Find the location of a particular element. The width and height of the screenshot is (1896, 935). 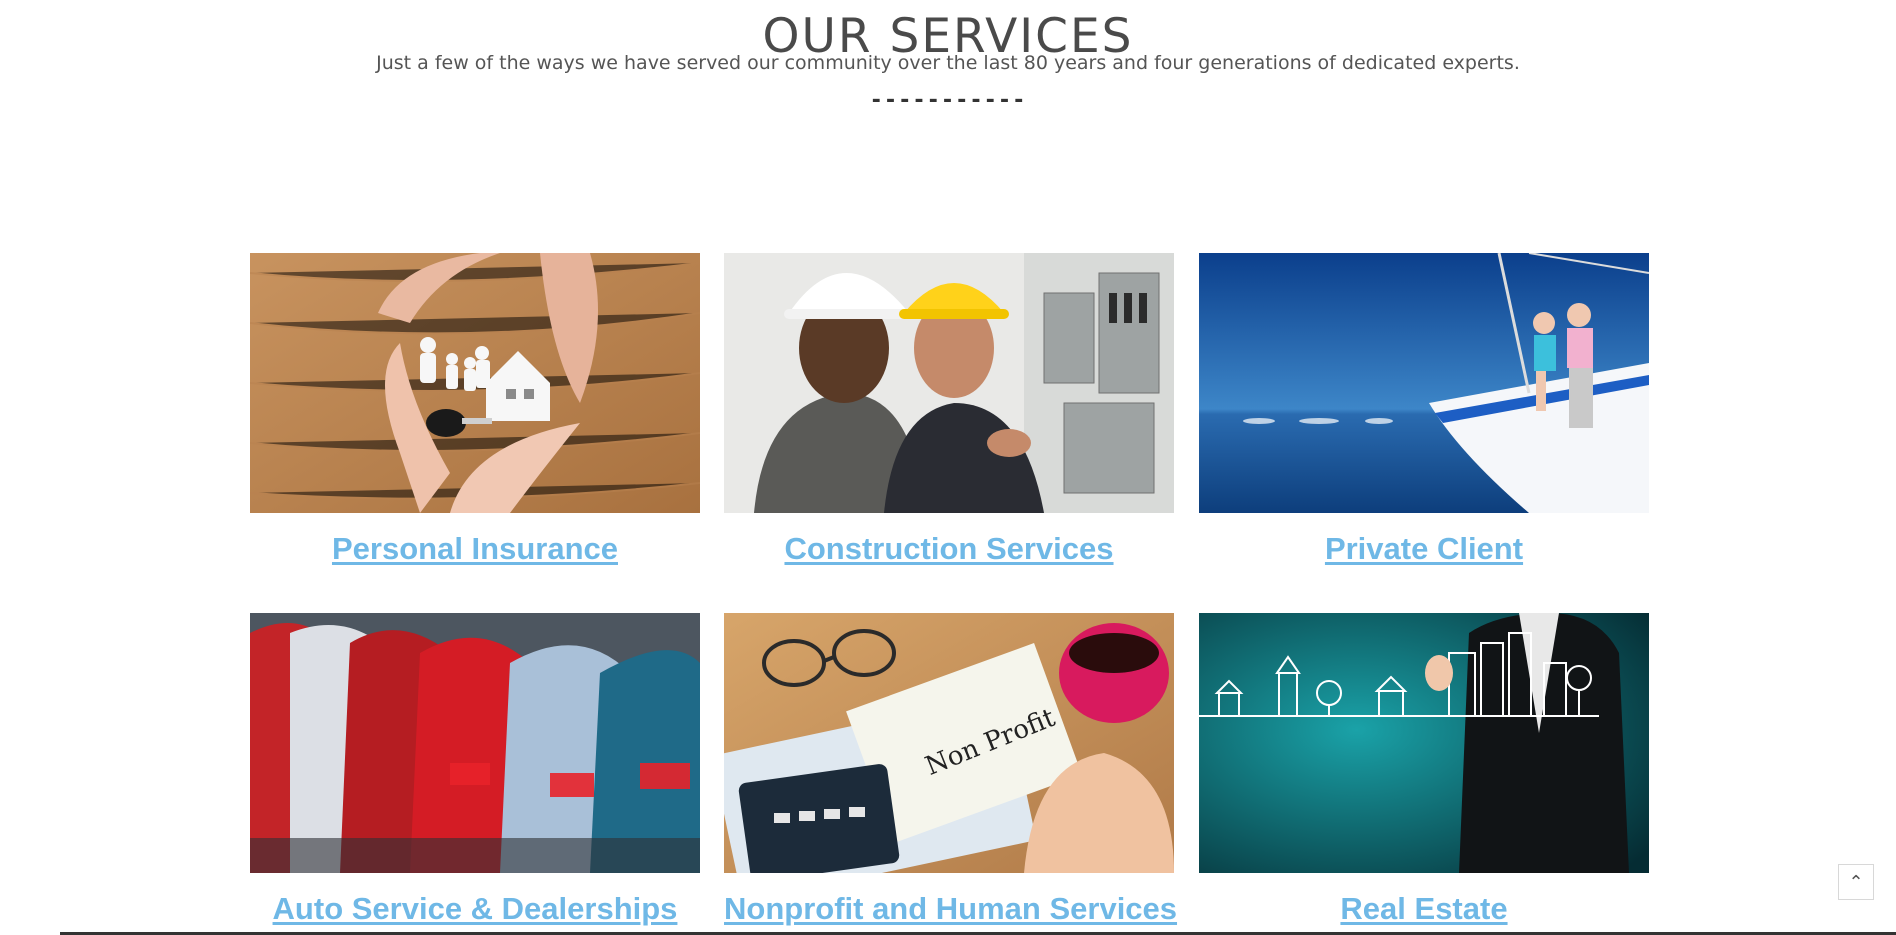

construction-services-link: Construction Services is located at coordinates (949, 549).